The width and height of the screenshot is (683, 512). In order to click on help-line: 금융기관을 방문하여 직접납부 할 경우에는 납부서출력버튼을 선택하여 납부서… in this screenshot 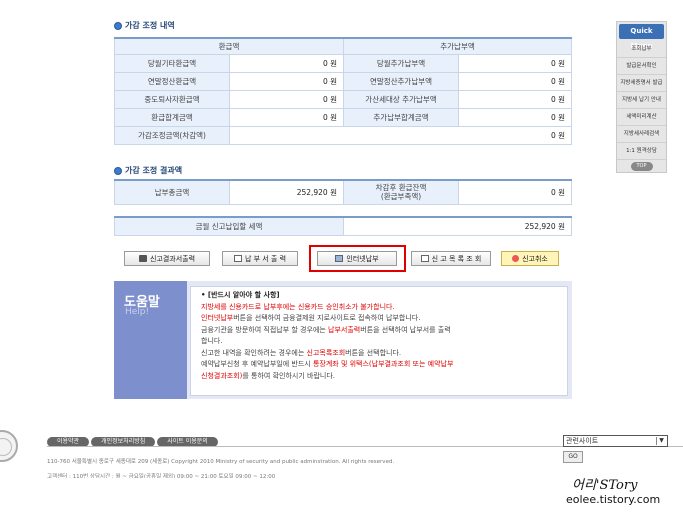, I will do `click(326, 329)`.